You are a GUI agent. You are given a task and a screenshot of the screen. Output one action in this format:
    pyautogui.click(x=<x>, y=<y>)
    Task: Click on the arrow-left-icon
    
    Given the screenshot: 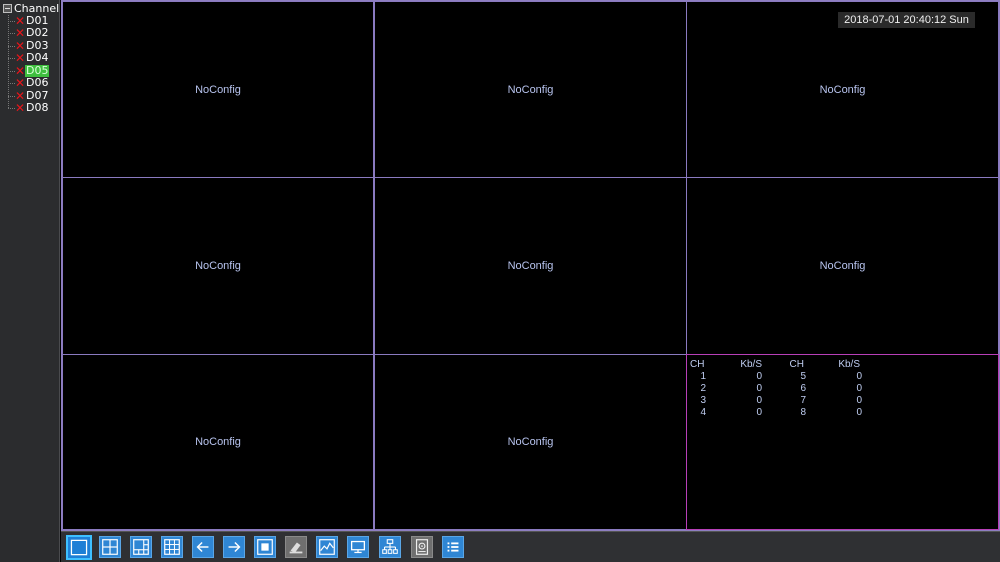 What is the action you would take?
    pyautogui.click(x=202, y=547)
    